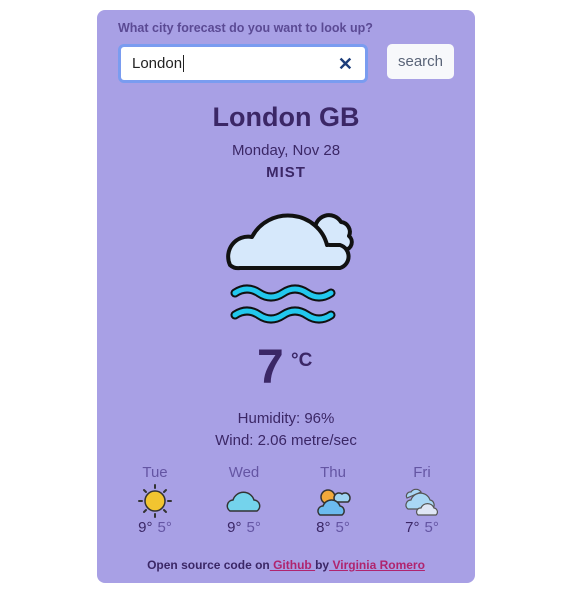 The height and width of the screenshot is (601, 570). I want to click on humidity: Humidity: 96%, so click(286, 418).